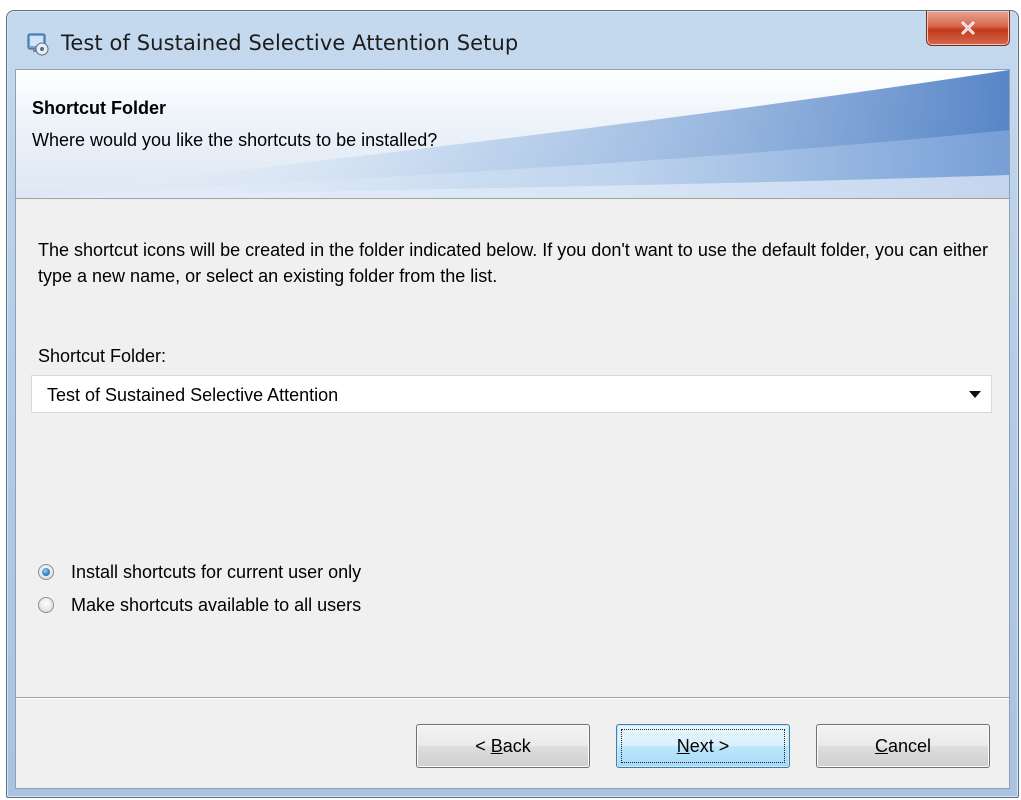 Image resolution: width=1021 pixels, height=800 pixels. I want to click on back-button-accel: B, so click(496, 745).